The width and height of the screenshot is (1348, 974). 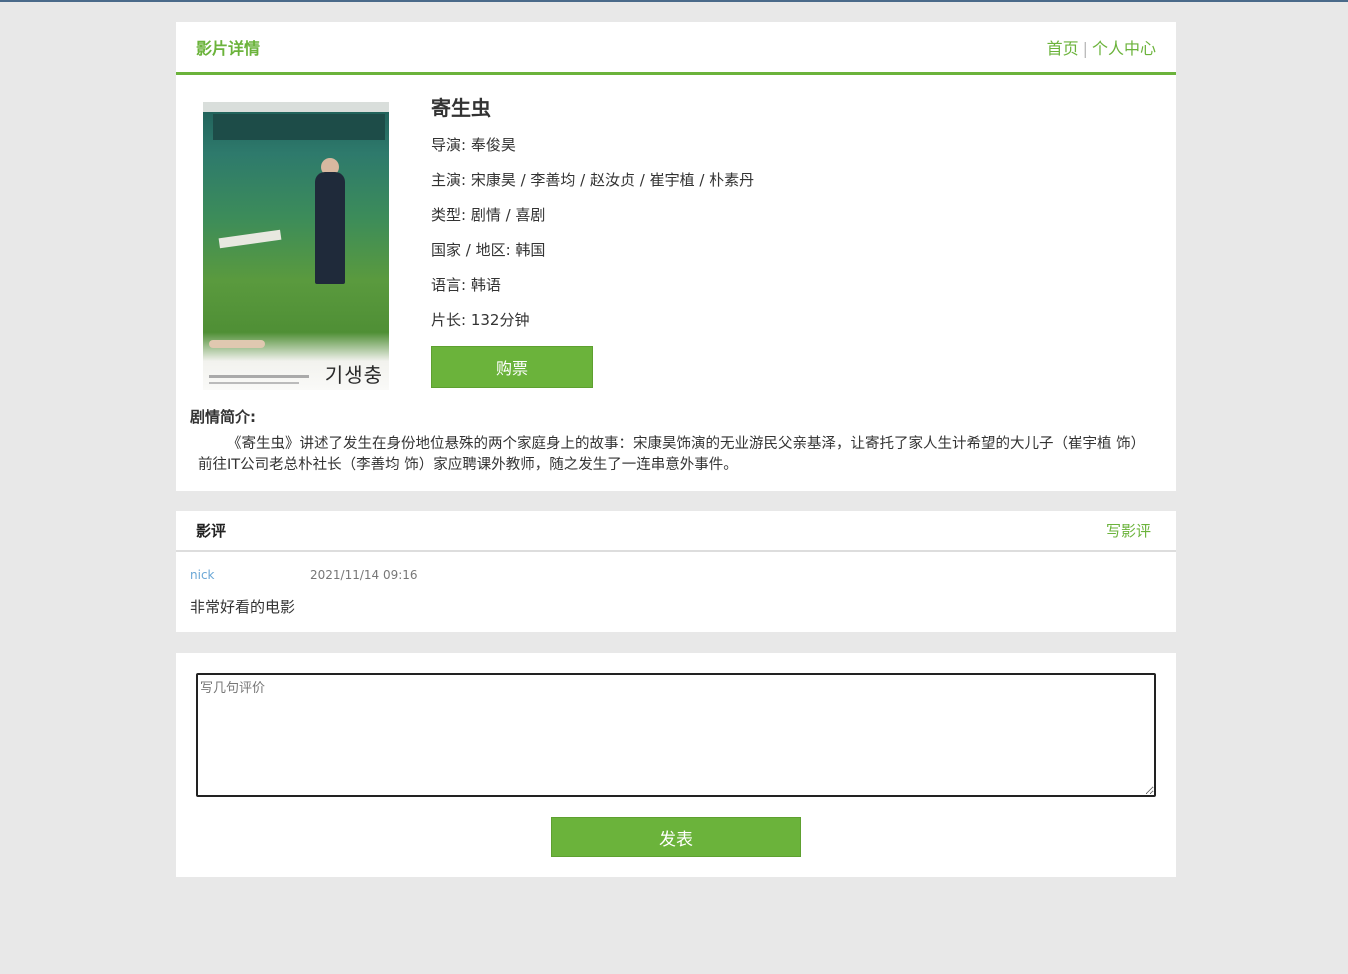 What do you see at coordinates (480, 320) in the screenshot?
I see `movie-runtime: 片长: 132分钟` at bounding box center [480, 320].